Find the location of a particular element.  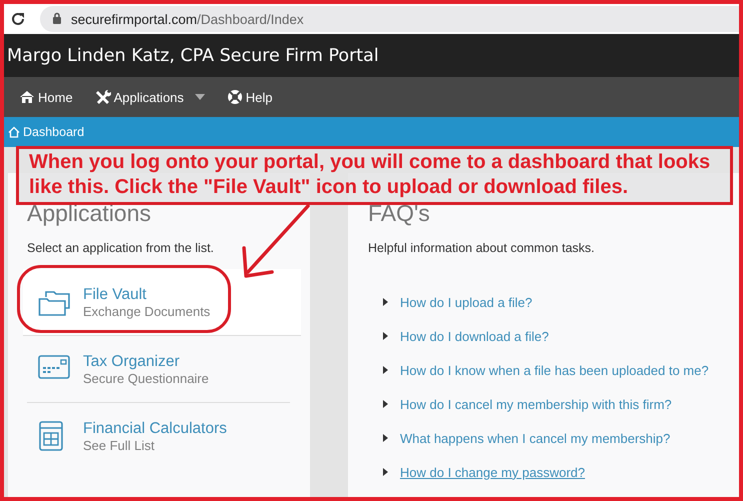

faq-link: How do I upload a file? is located at coordinates (466, 302).